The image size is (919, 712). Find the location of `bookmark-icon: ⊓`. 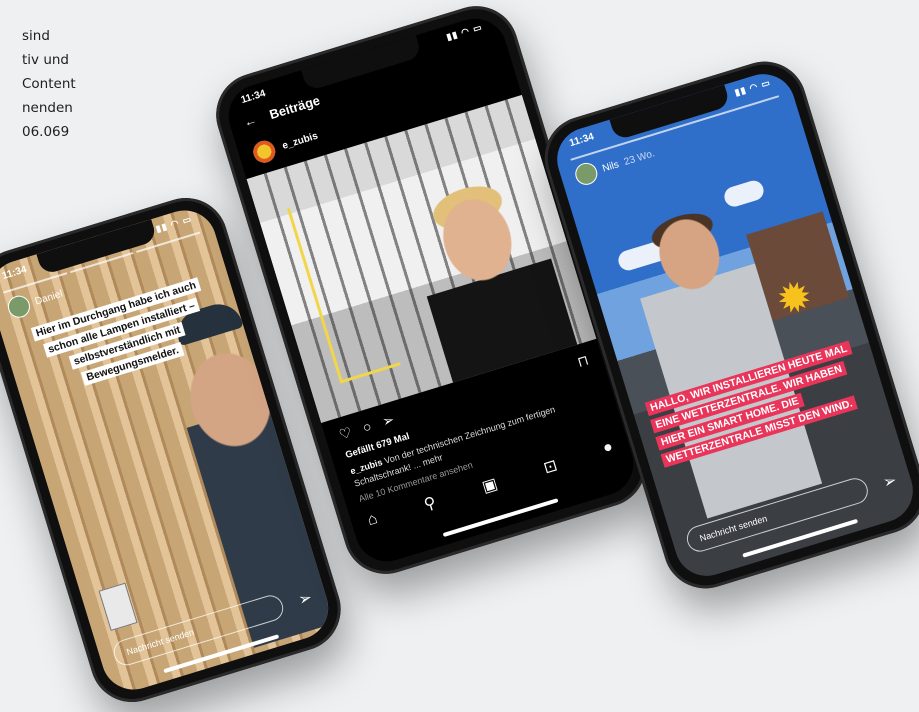

bookmark-icon: ⊓ is located at coordinates (582, 360).